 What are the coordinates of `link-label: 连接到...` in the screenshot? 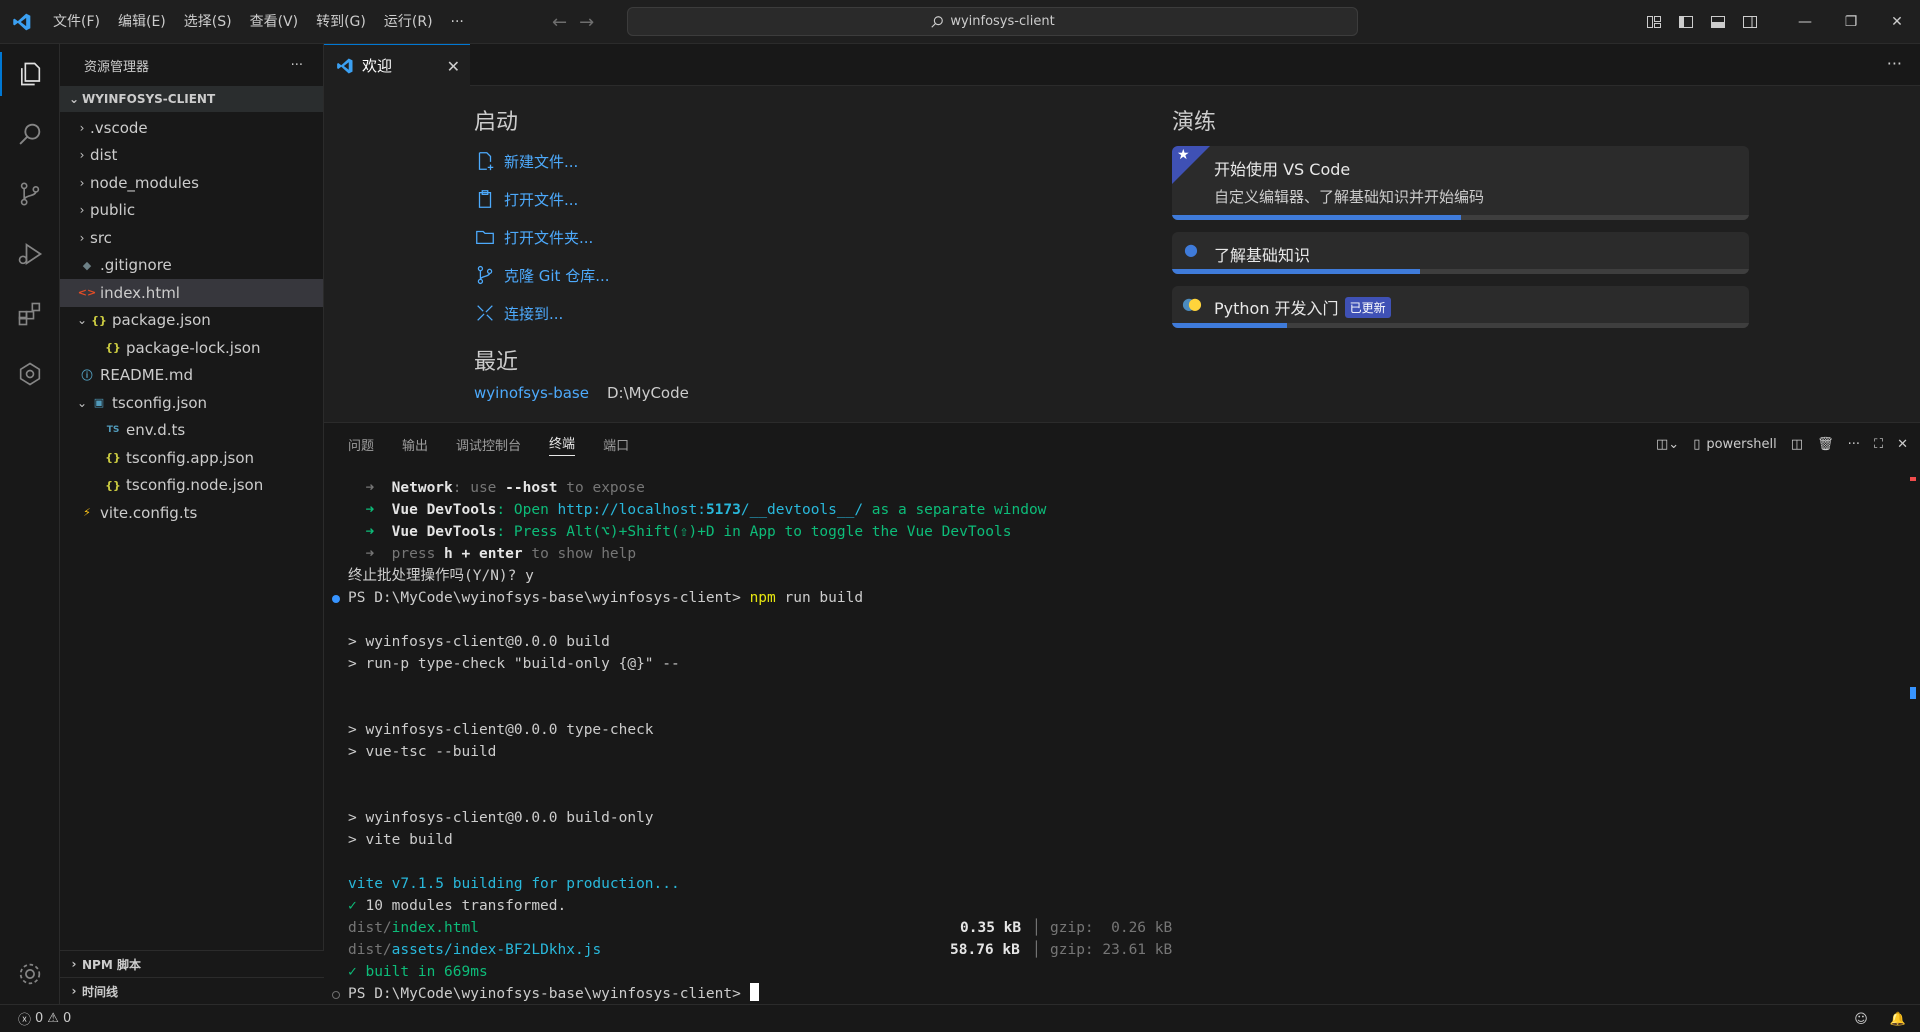 It's located at (534, 313).